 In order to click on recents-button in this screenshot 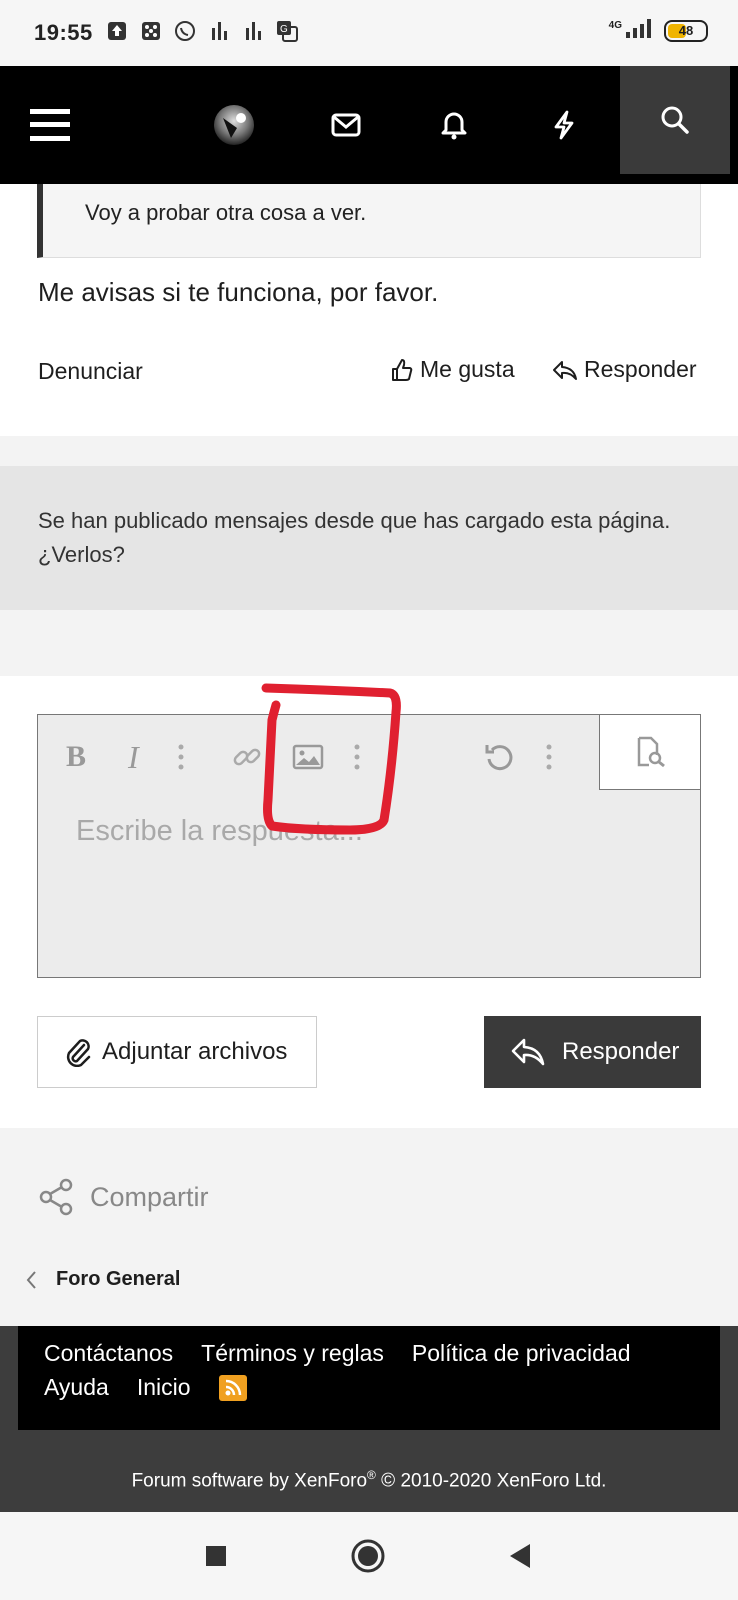, I will do `click(216, 1556)`.